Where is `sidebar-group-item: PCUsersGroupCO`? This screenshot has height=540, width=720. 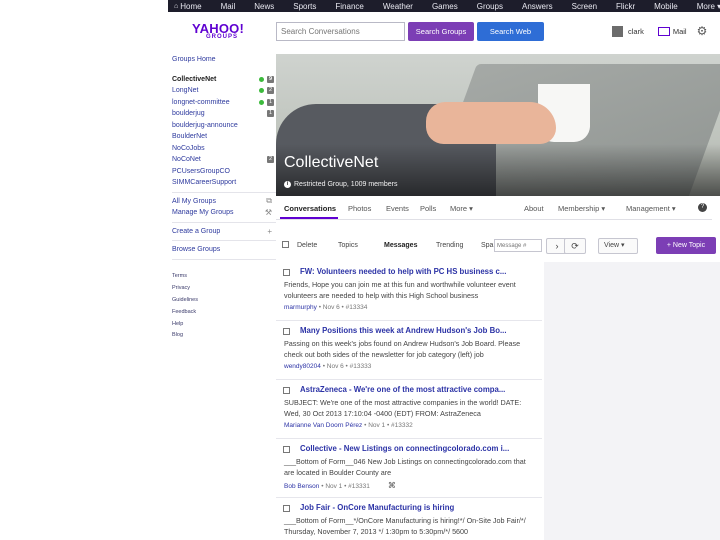
sidebar-group-item: PCUsersGroupCO is located at coordinates (224, 172).